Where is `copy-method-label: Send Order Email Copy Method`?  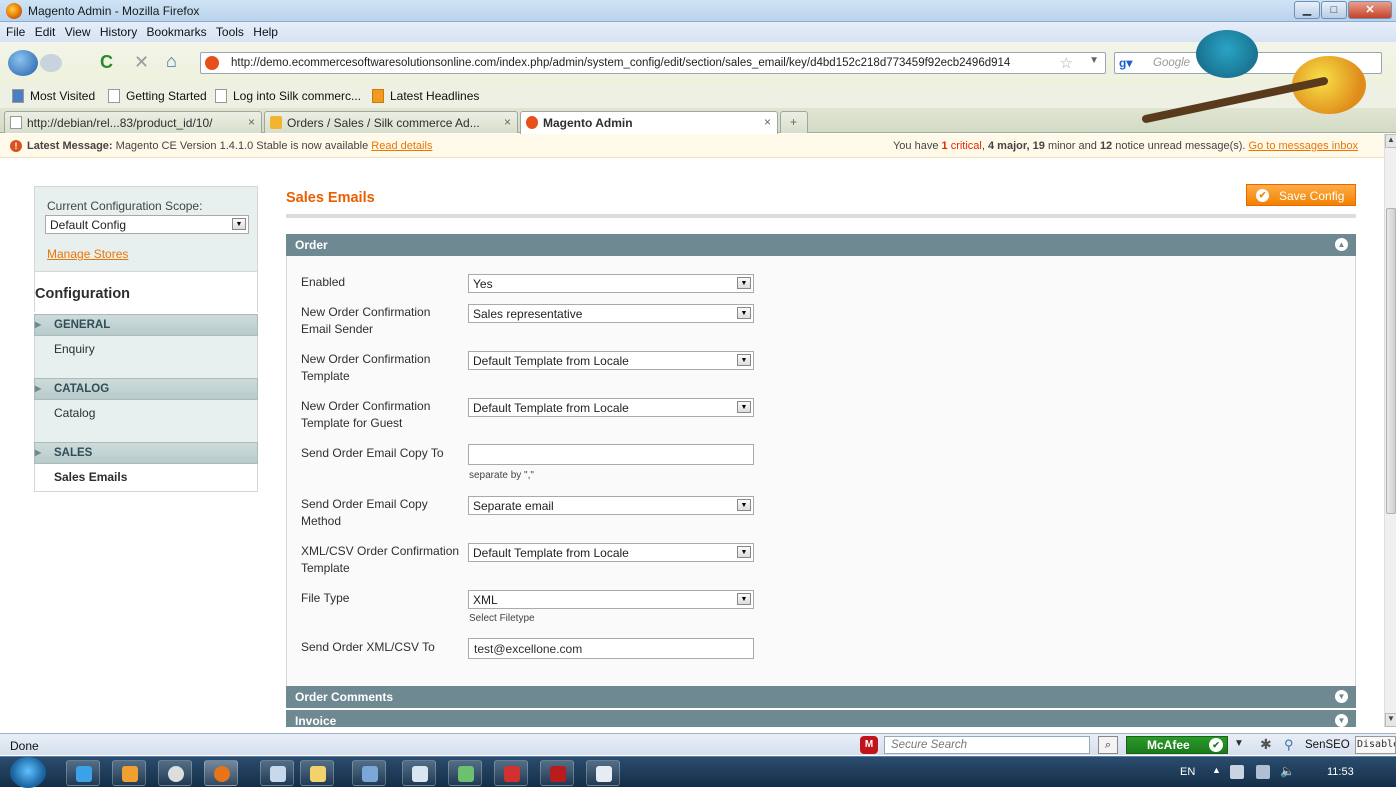 copy-method-label: Send Order Email Copy Method is located at coordinates (364, 512).